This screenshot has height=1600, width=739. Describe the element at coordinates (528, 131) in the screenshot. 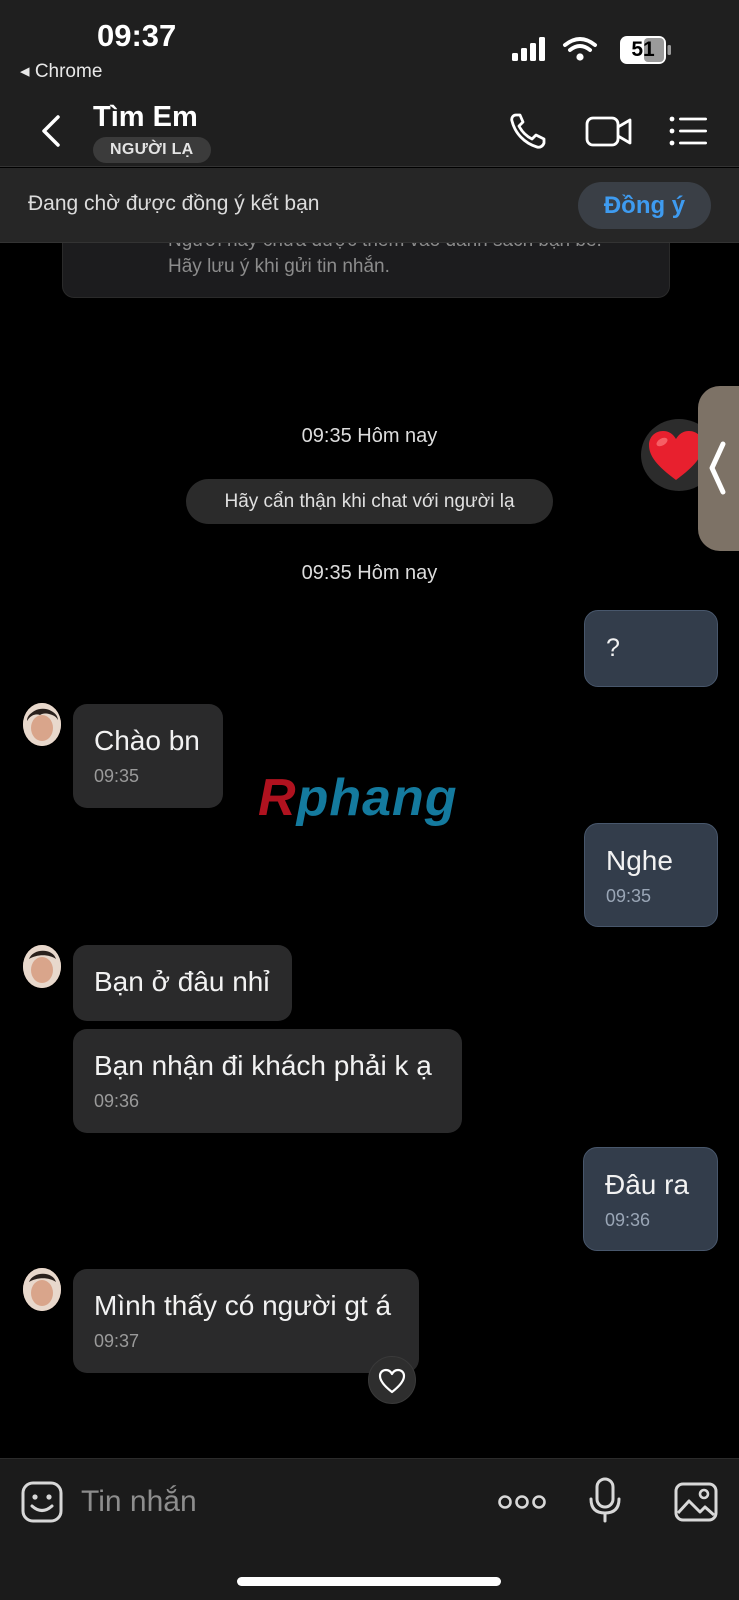

I see `phone-call-icon` at that location.